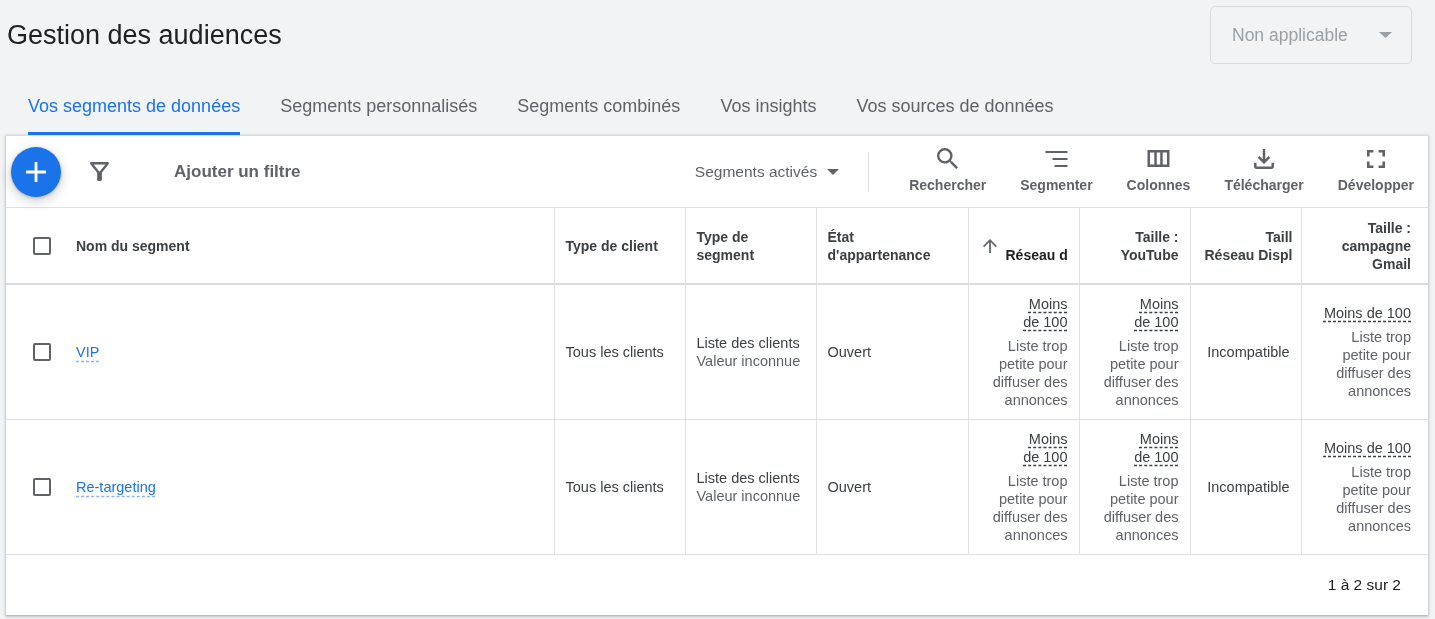 This screenshot has height=619, width=1435. Describe the element at coordinates (99, 171) in the screenshot. I see `filter-icon` at that location.